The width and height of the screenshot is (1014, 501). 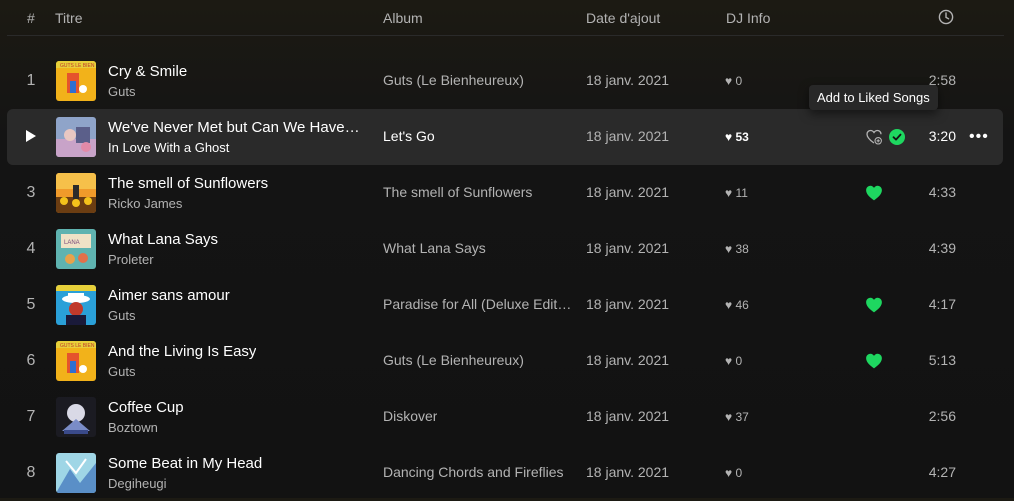 I want to click on track-dj-info: ♥ 46, so click(x=737, y=305).